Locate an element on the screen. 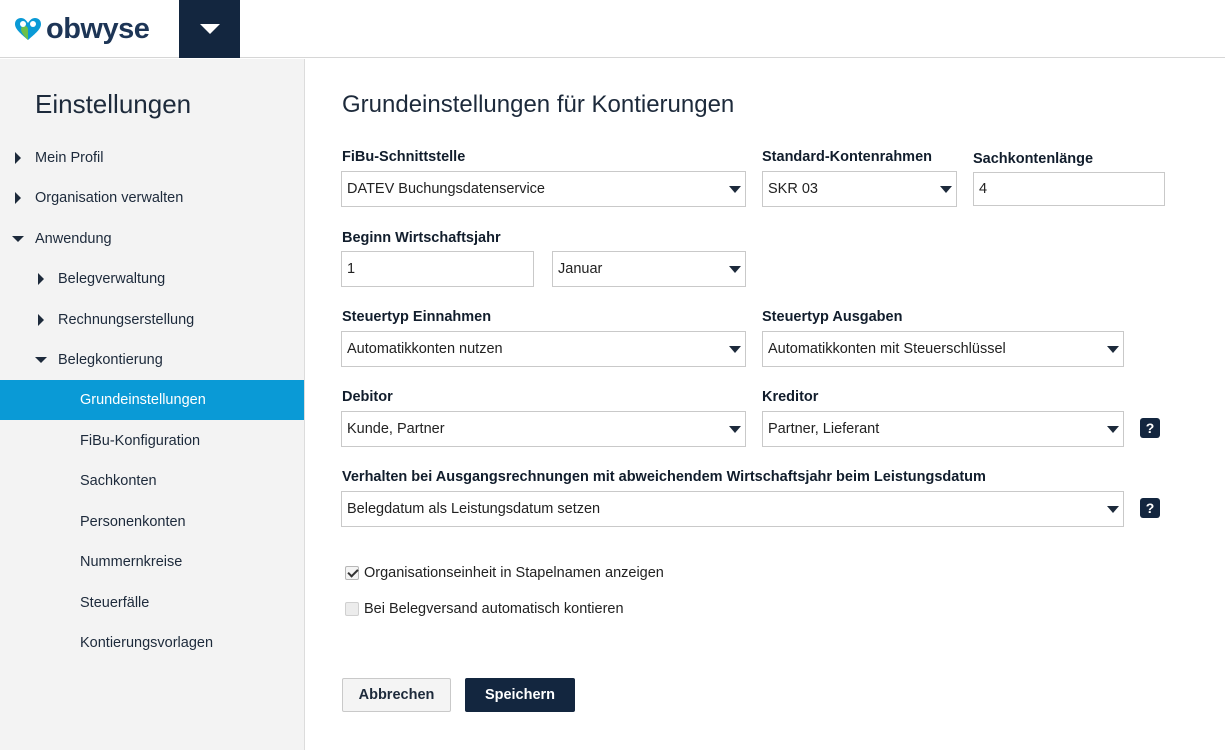 Image resolution: width=1225 pixels, height=750 pixels. debitor-select: Kunde, Partner is located at coordinates (543, 429).